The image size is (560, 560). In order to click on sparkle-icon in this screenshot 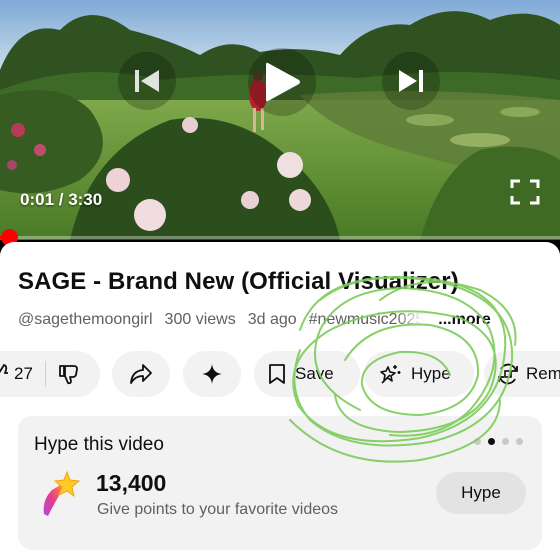, I will do `click(212, 374)`.